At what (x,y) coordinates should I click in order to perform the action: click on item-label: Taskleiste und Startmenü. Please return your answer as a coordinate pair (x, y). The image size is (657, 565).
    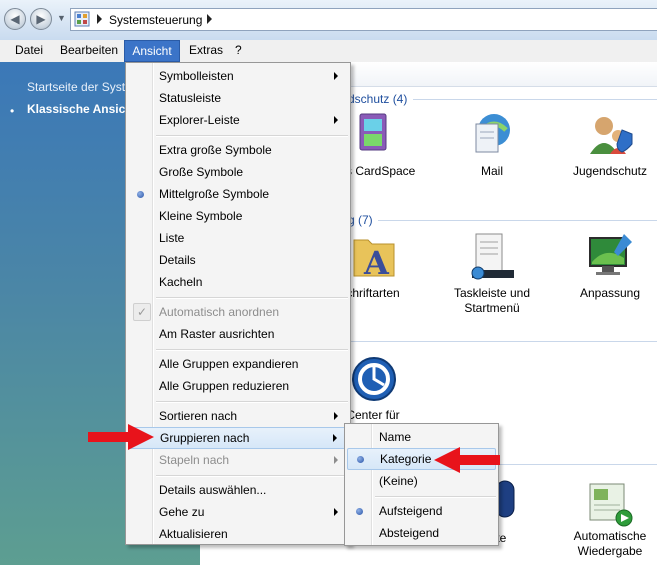
    Looking at the image, I should click on (492, 301).